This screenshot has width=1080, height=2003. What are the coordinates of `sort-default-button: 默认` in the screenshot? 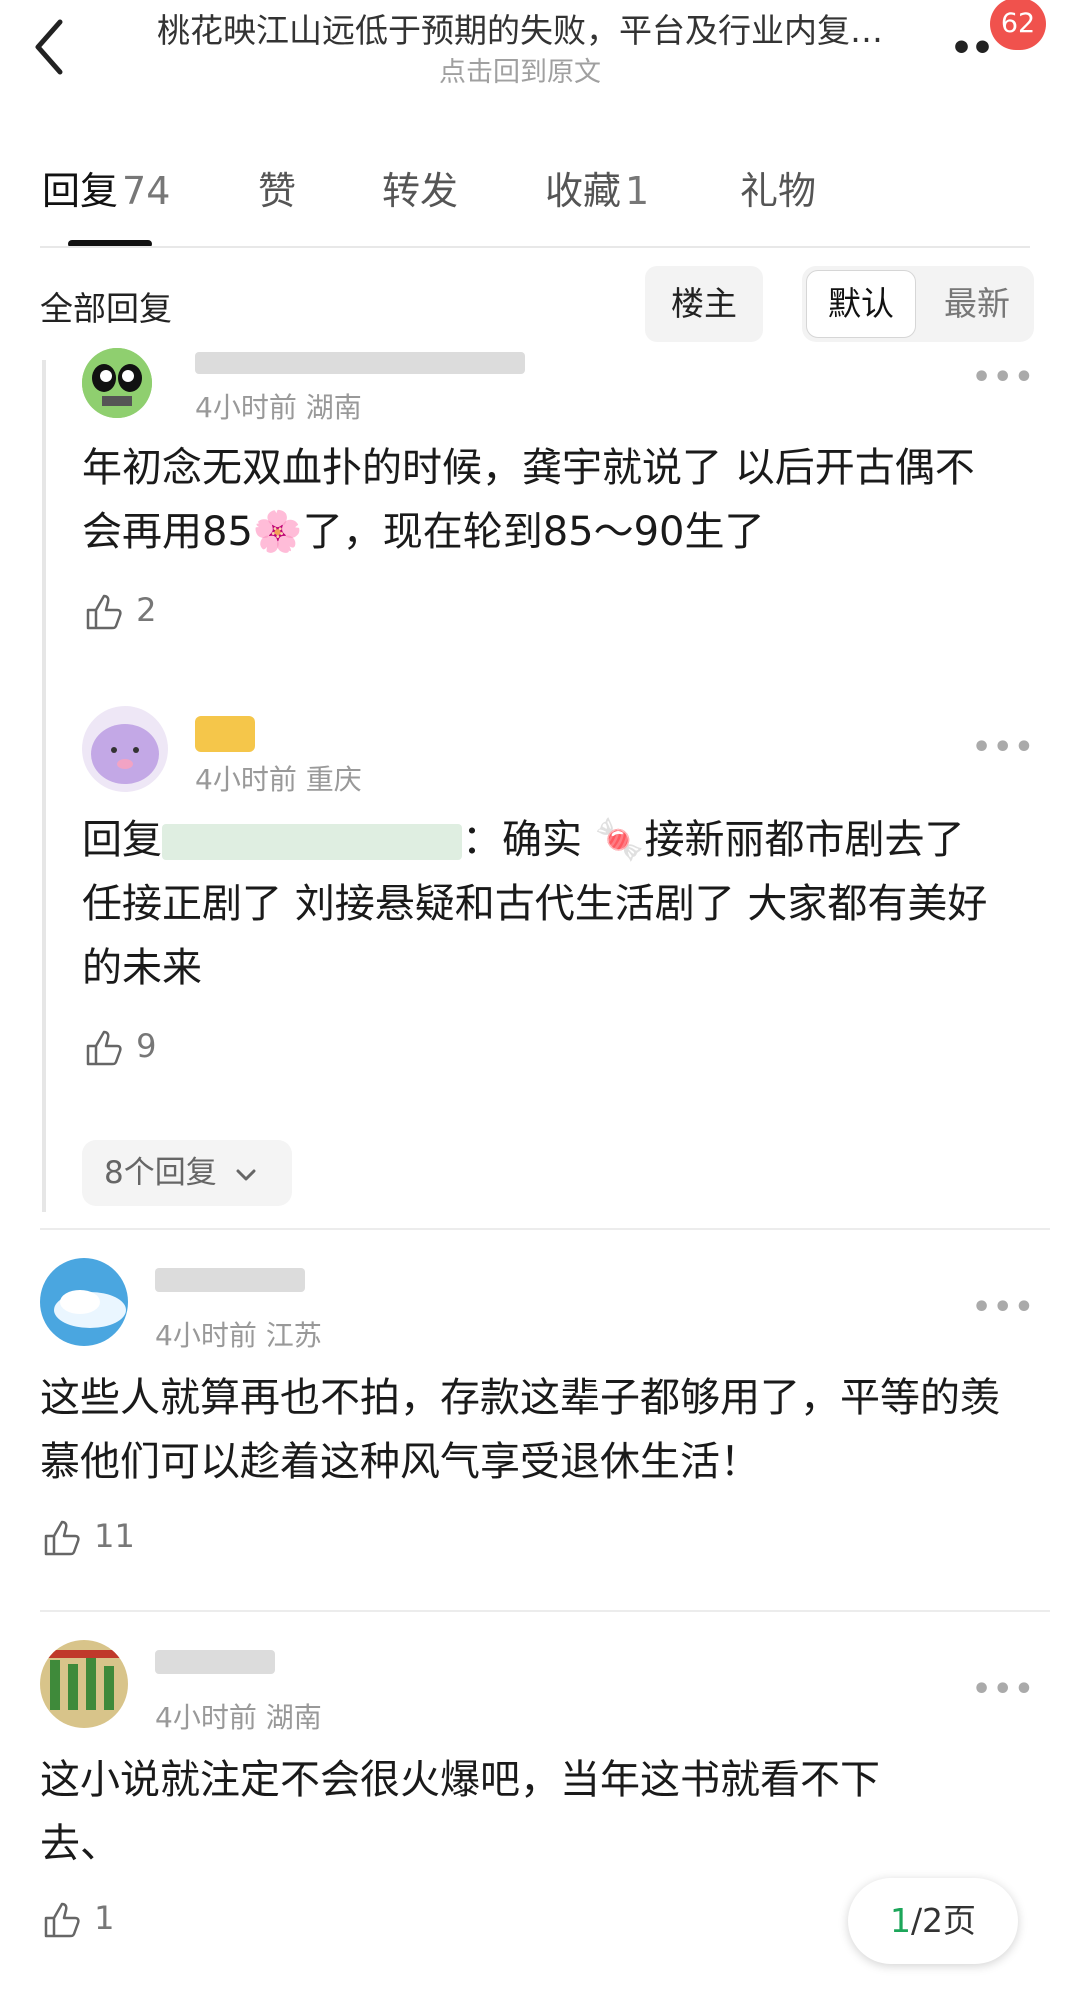 It's located at (861, 304).